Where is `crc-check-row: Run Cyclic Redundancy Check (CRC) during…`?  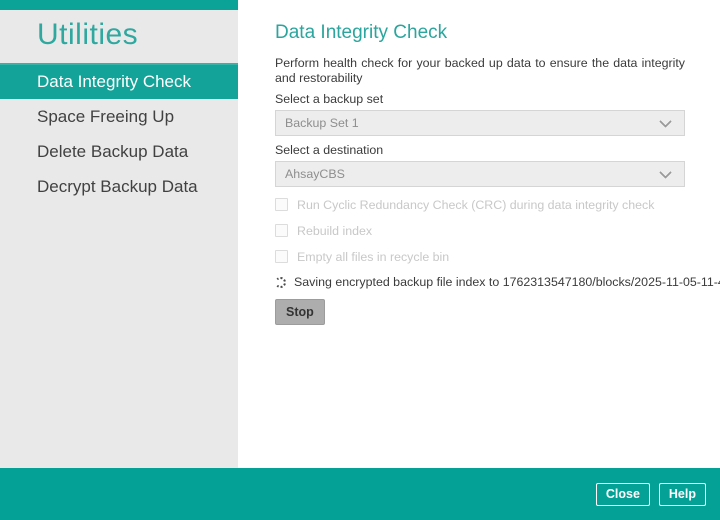
crc-check-row: Run Cyclic Redundancy Check (CRC) during… is located at coordinates (480, 204).